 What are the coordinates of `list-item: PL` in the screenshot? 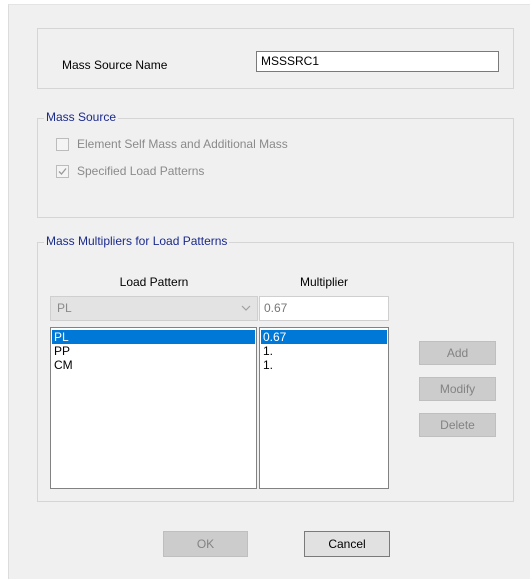 It's located at (153, 337).